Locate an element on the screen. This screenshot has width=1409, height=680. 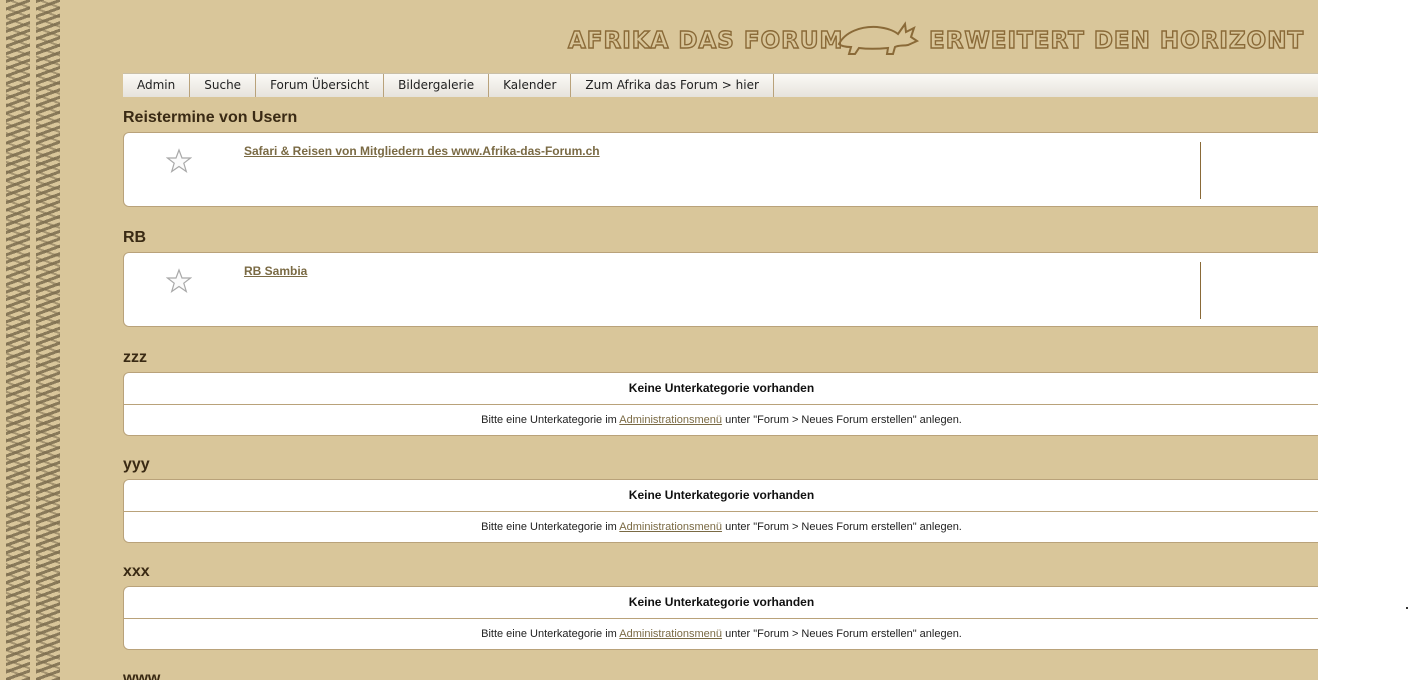
category-title: zzz is located at coordinates (135, 358).